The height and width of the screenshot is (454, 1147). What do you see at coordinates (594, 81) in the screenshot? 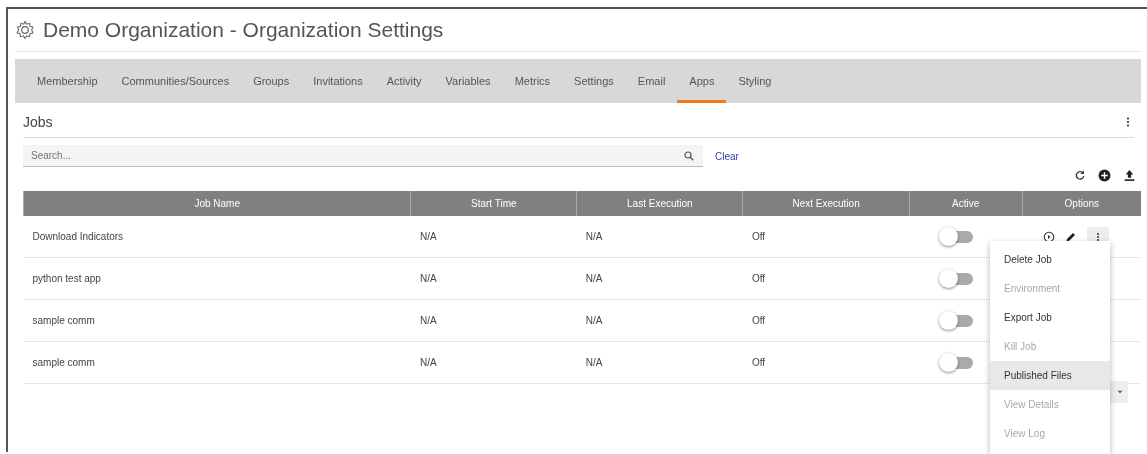
I see `tab: Settings` at bounding box center [594, 81].